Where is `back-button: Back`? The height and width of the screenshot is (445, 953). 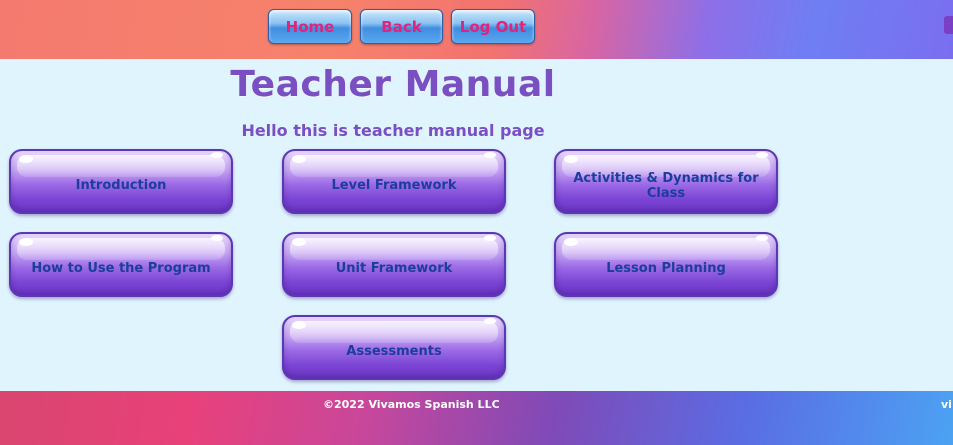 back-button: Back is located at coordinates (401, 26).